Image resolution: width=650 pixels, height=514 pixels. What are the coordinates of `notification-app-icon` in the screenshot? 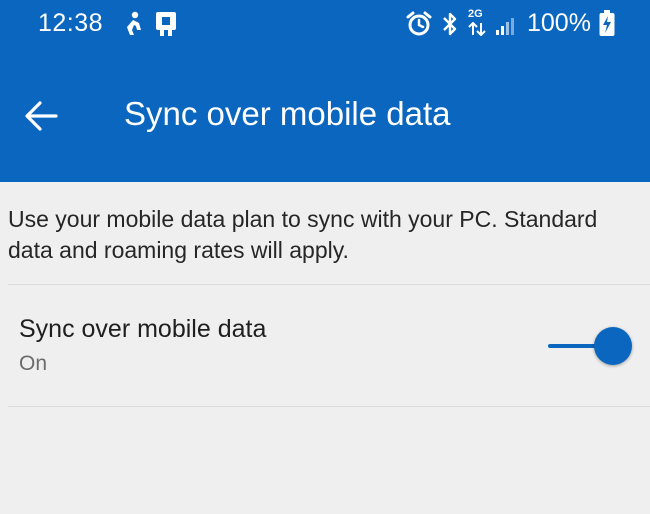 It's located at (166, 24).